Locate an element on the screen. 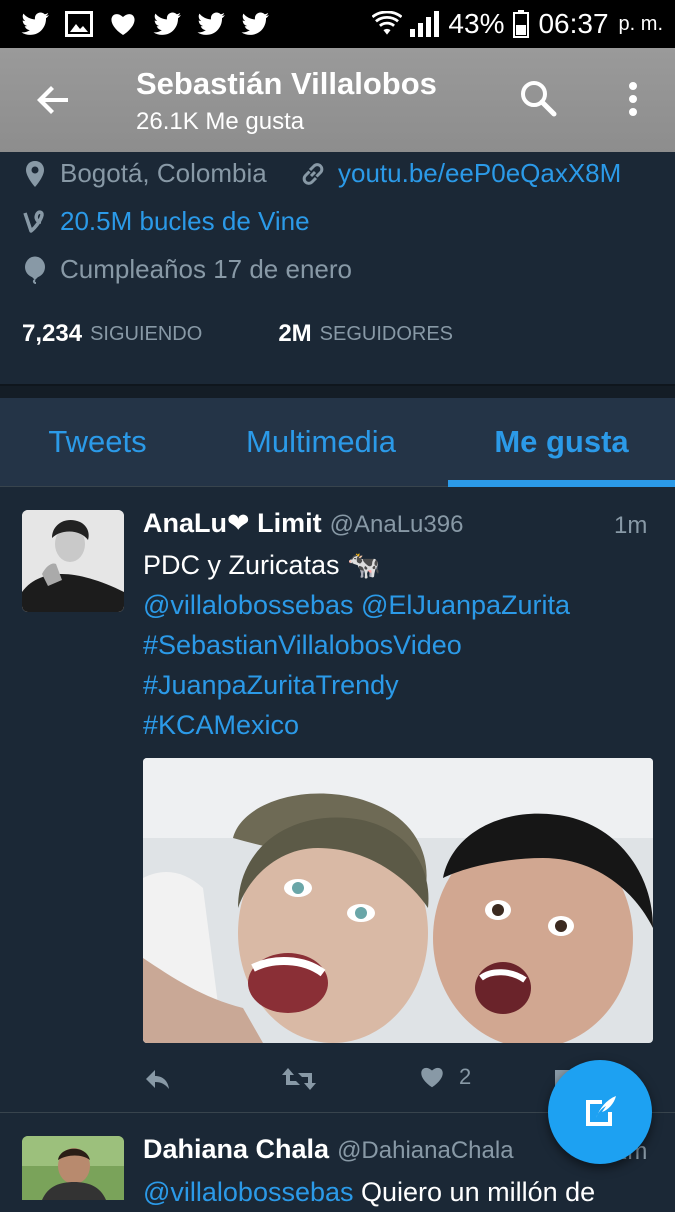 This screenshot has width=675, height=1212. more-options-icon is located at coordinates (633, 99).